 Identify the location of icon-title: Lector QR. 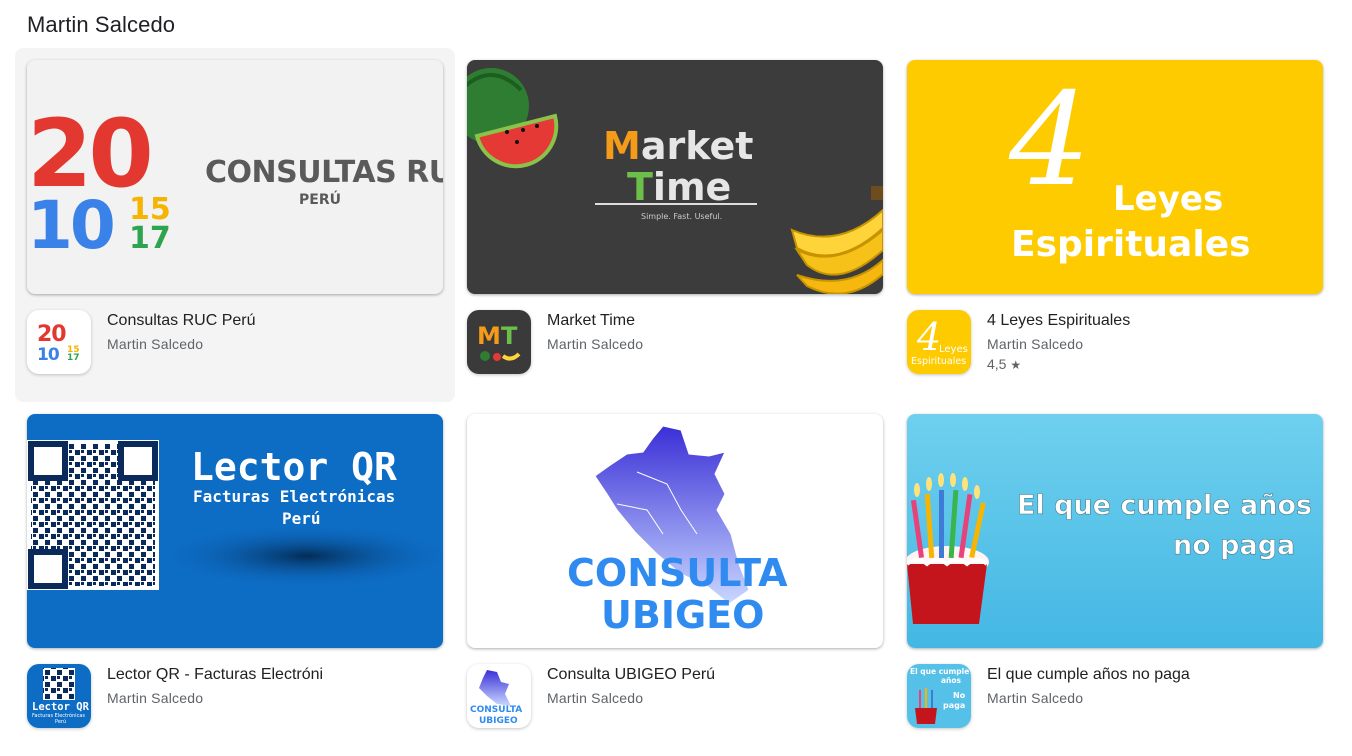
(61, 707).